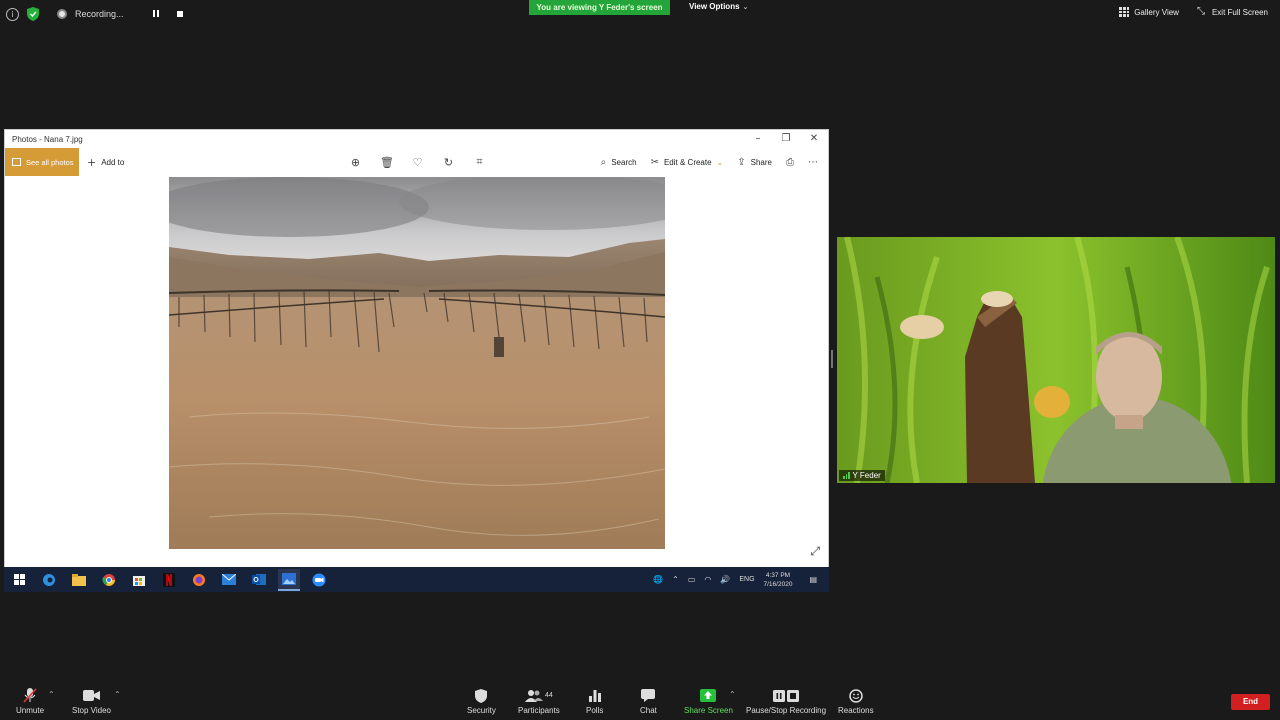  I want to click on security-button: Security, so click(481, 701).